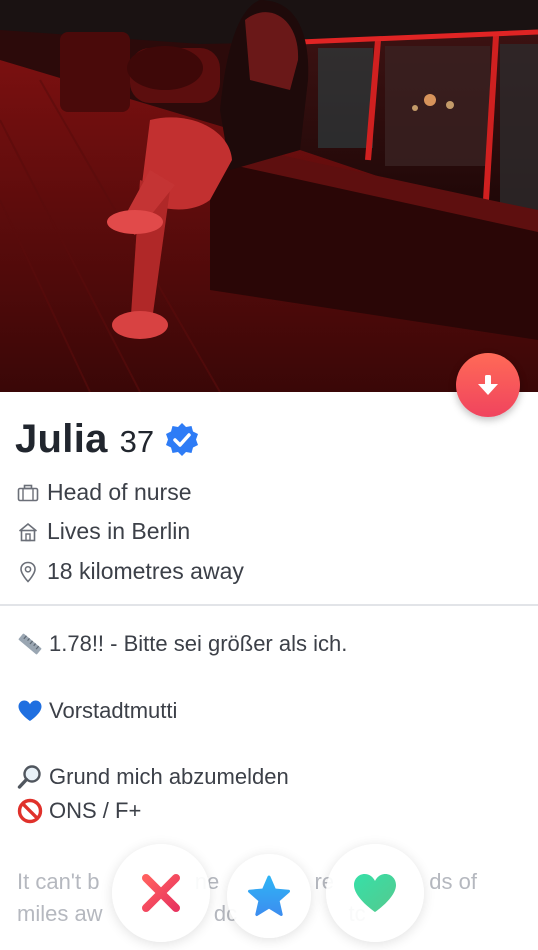 This screenshot has height=950, width=538. I want to click on distance-row: 18 kilometres away, so click(130, 571).